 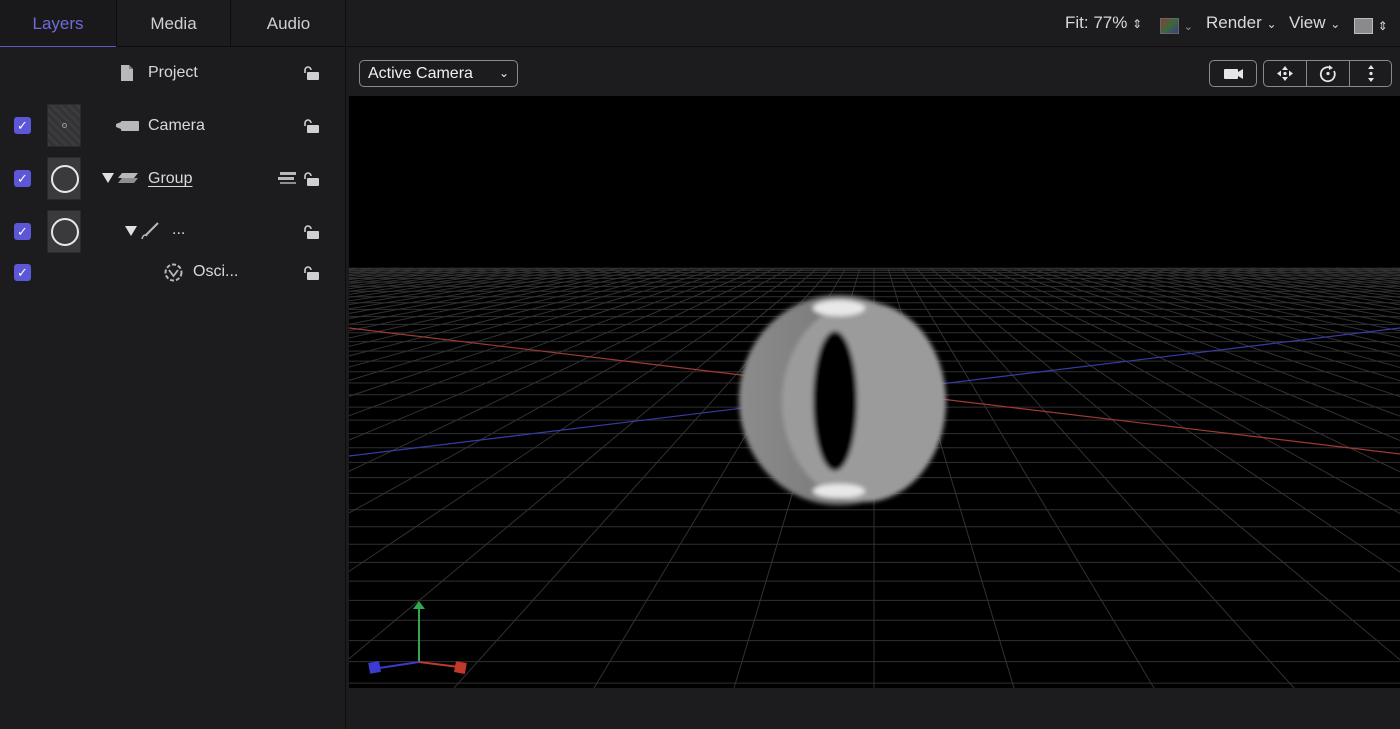 I want to click on fit-label: Fit:, so click(x=1077, y=22).